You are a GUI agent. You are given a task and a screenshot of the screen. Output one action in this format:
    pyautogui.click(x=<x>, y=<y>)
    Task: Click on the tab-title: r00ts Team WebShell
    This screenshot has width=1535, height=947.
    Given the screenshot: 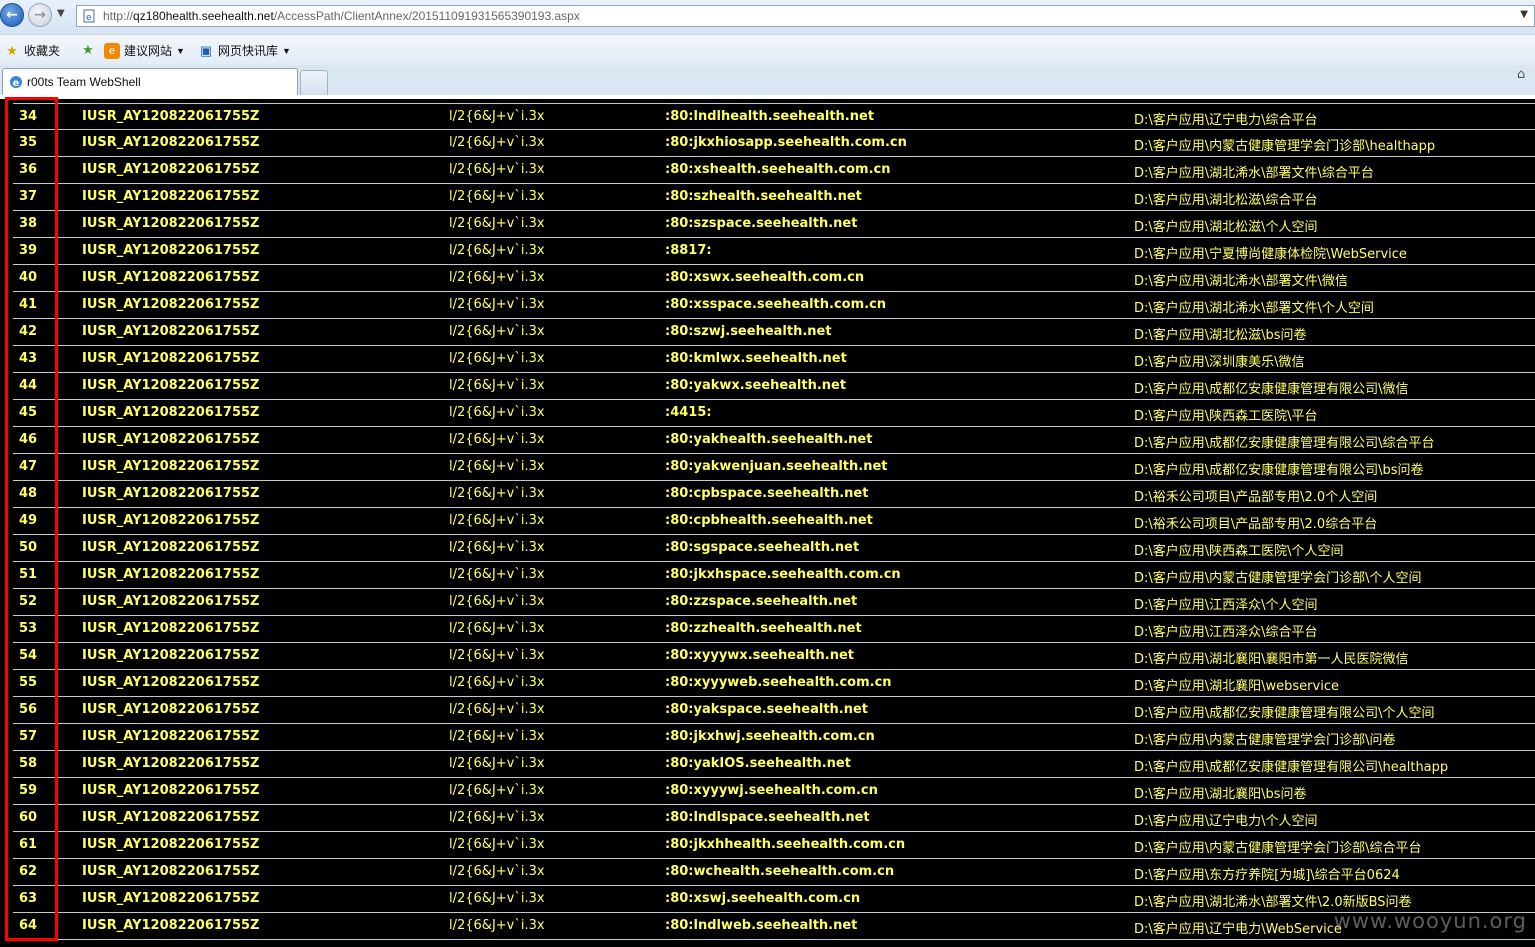 What is the action you would take?
    pyautogui.click(x=84, y=82)
    